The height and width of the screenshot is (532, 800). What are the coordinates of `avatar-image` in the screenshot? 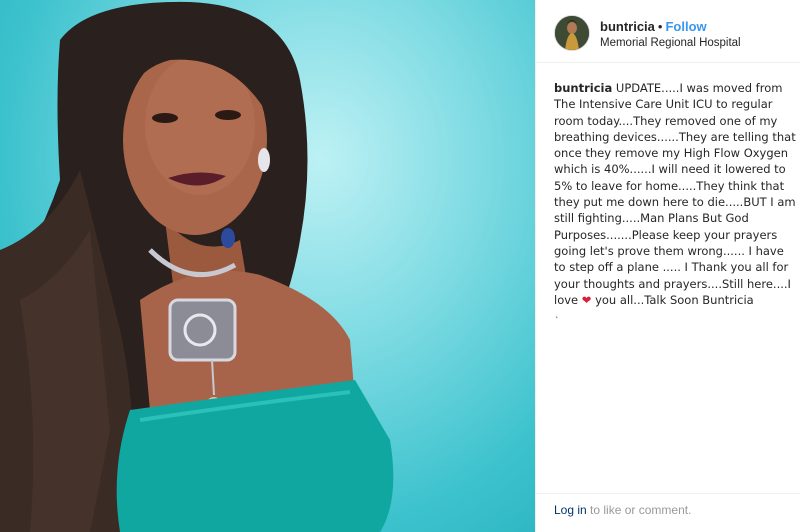 It's located at (572, 33).